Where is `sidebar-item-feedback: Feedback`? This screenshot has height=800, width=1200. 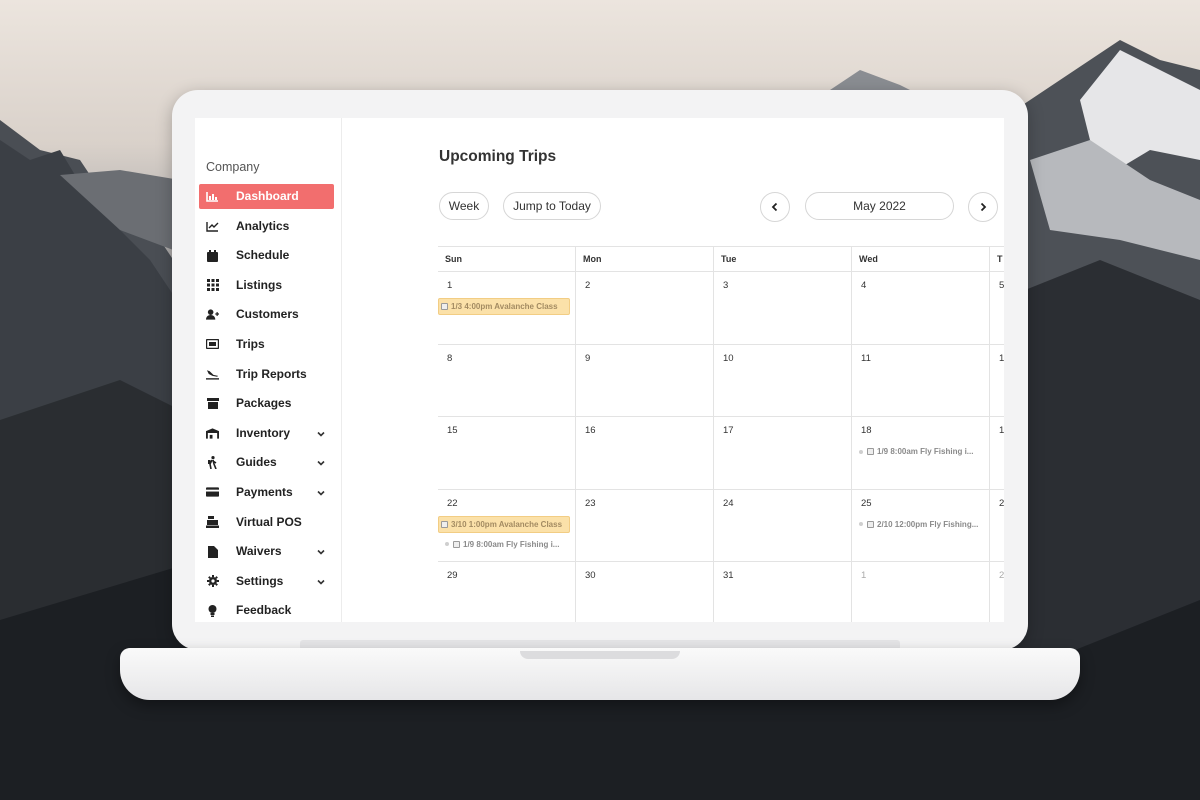 sidebar-item-feedback: Feedback is located at coordinates (266, 610).